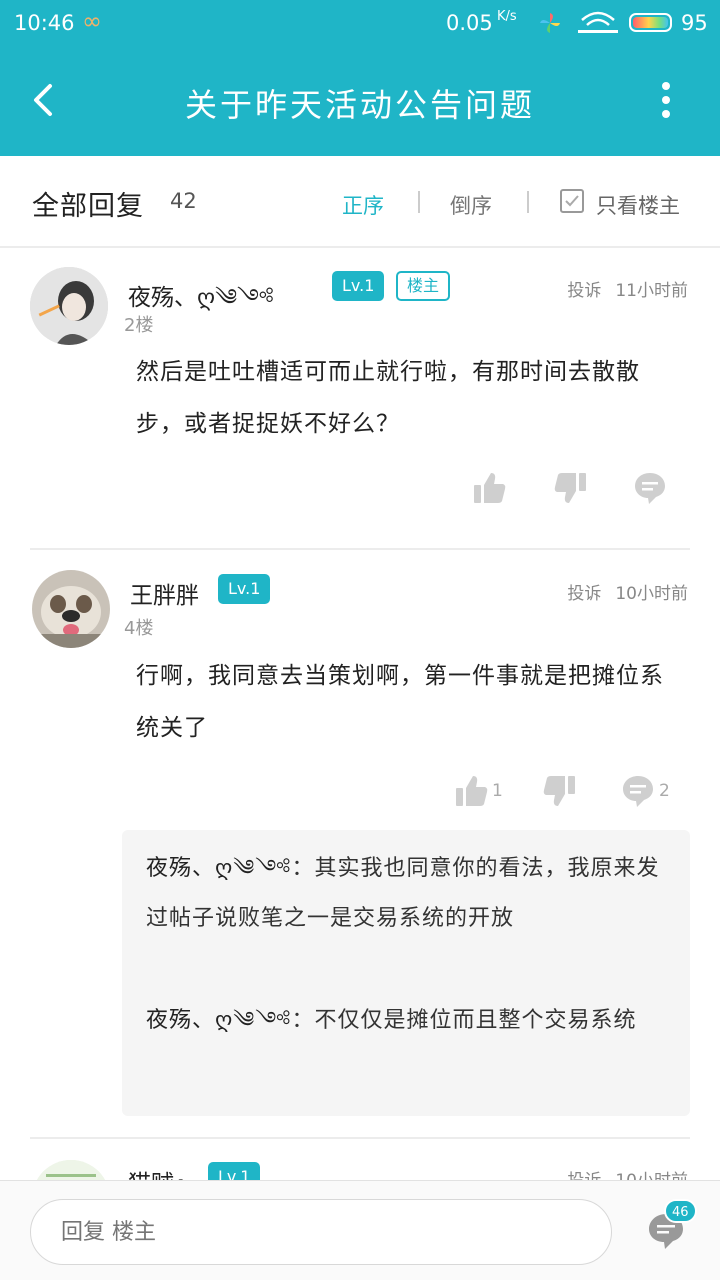 This screenshot has width=720, height=1280. I want to click on reply-bar: 46, so click(360, 1230).